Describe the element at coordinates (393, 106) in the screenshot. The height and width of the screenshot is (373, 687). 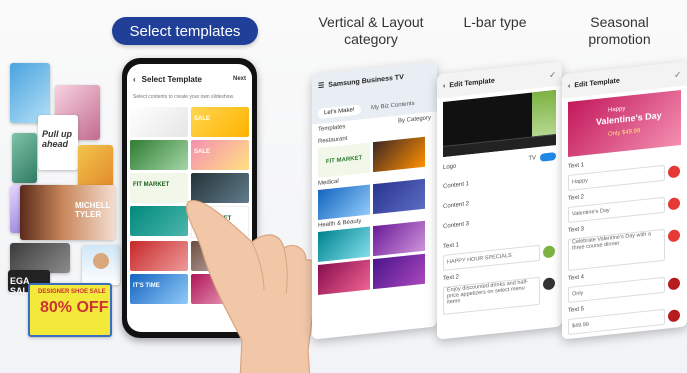
I see `tab-my-biz-contents: My Biz Contents` at that location.